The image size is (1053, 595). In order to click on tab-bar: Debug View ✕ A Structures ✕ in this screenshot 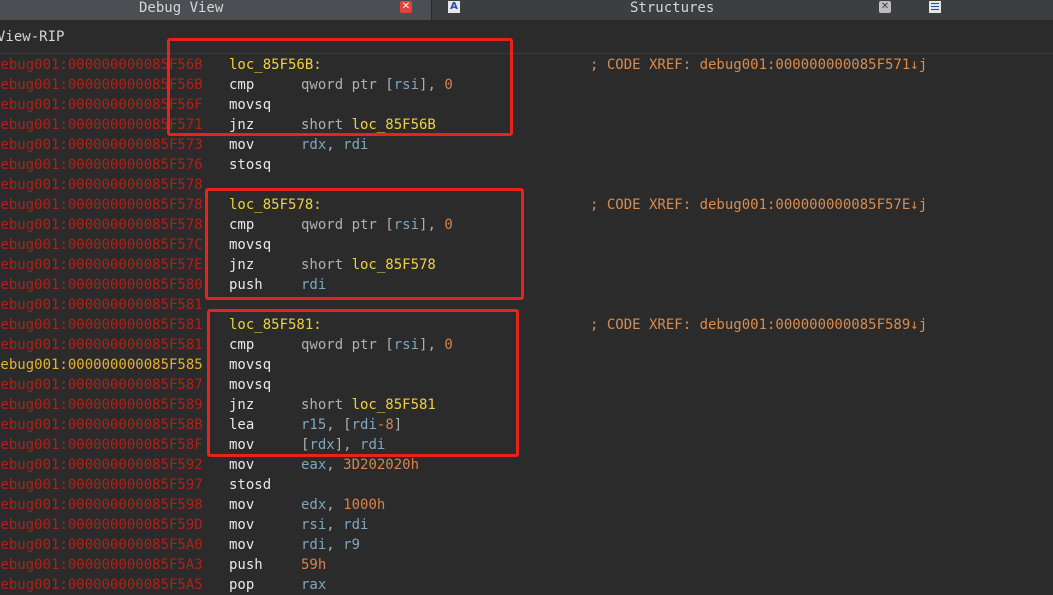, I will do `click(526, 10)`.